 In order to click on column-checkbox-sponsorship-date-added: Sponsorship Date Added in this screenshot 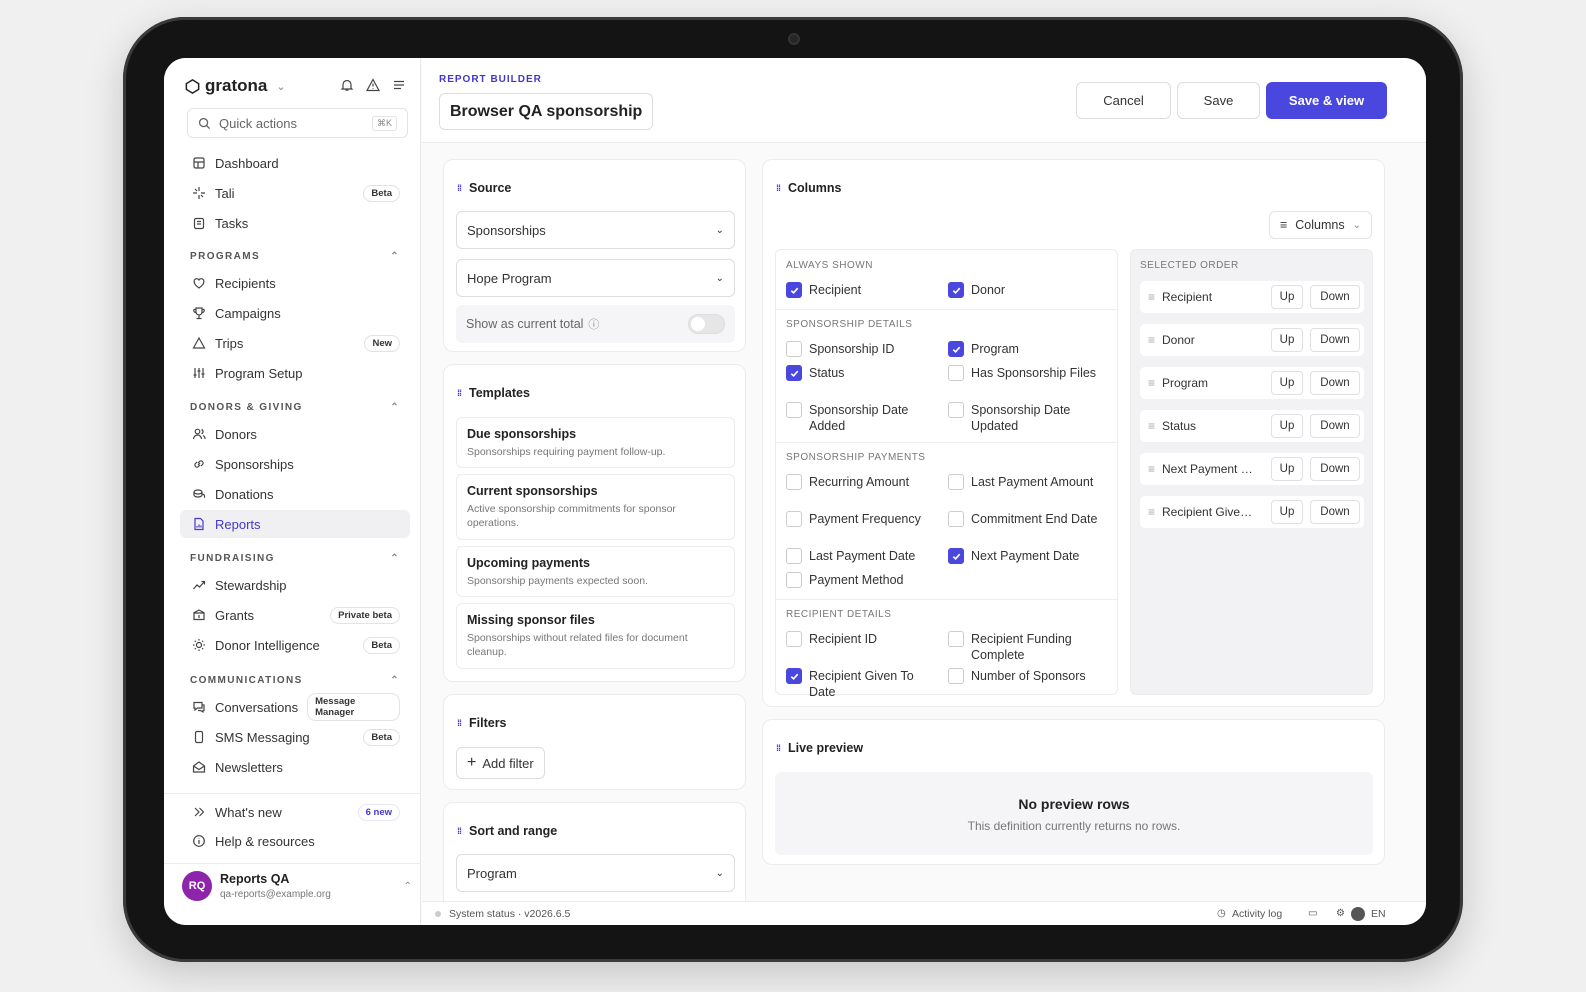, I will do `click(863, 418)`.